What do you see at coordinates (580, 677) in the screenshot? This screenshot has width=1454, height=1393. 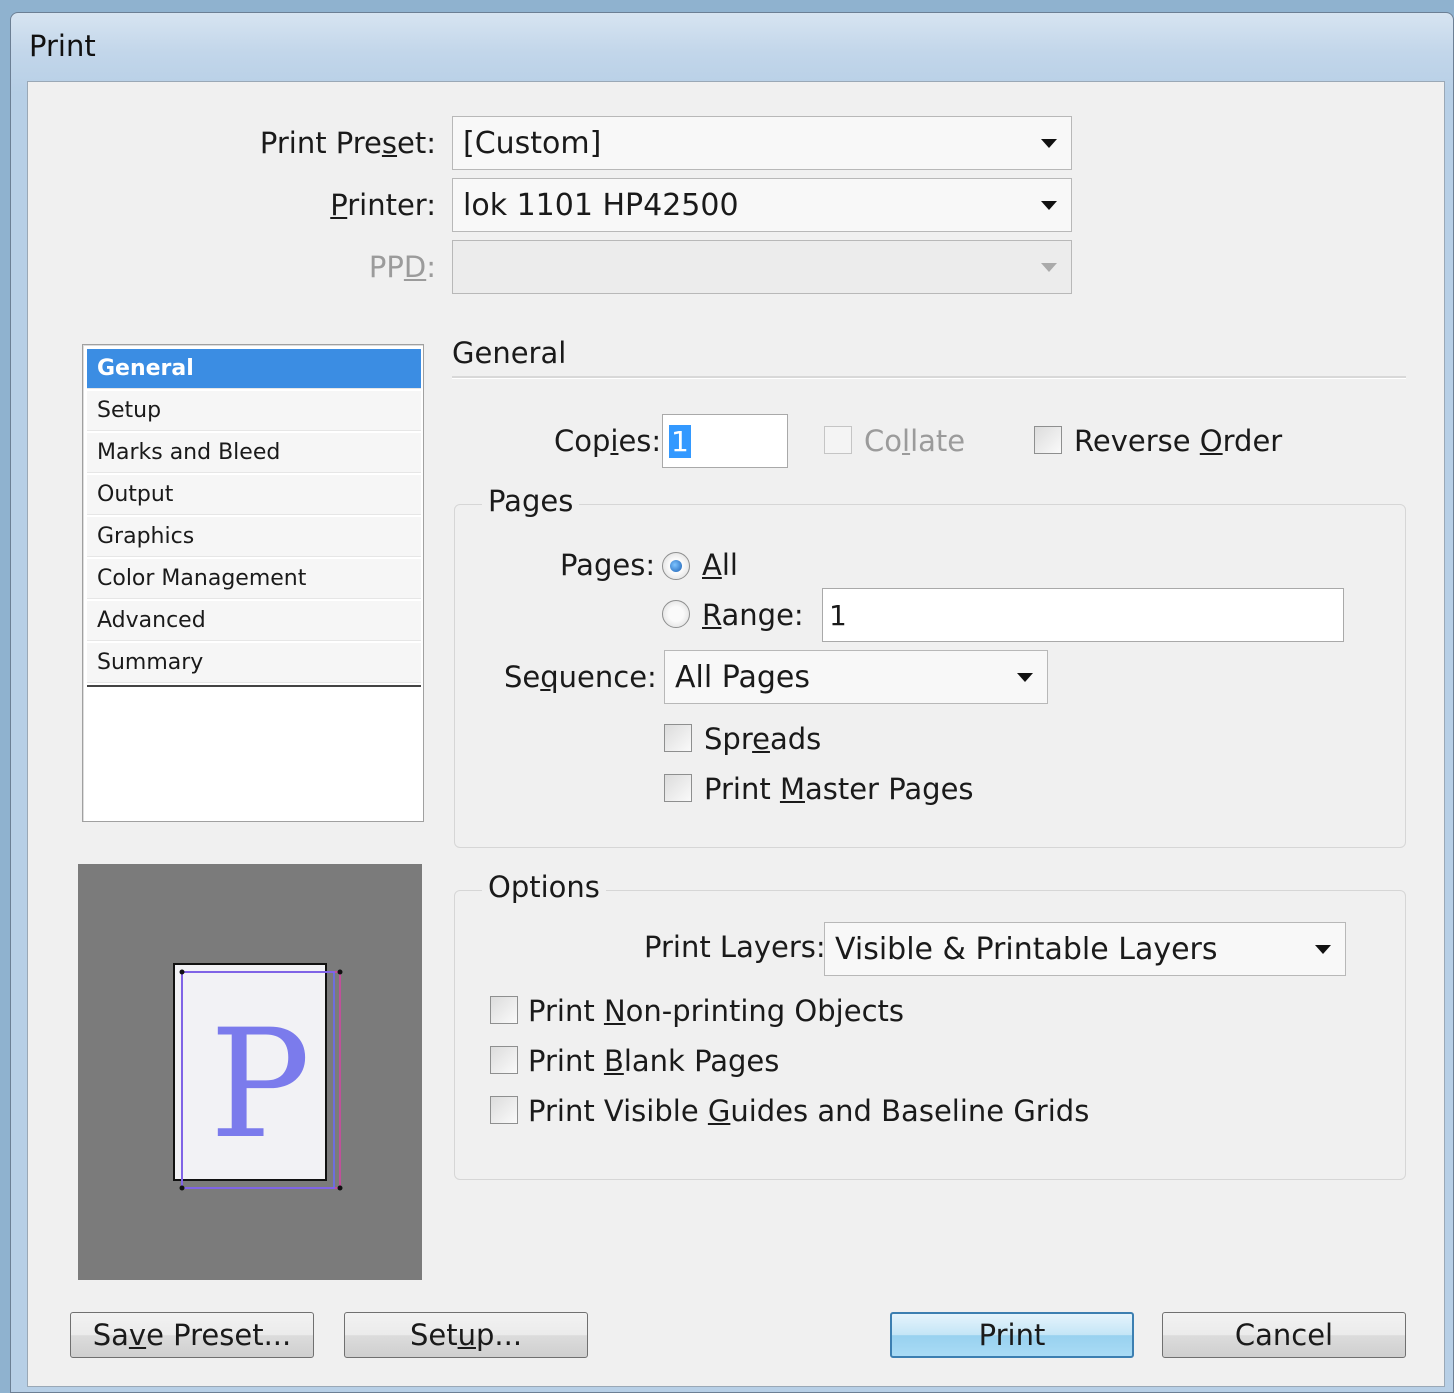 I see `sequence-label: Sequence:` at bounding box center [580, 677].